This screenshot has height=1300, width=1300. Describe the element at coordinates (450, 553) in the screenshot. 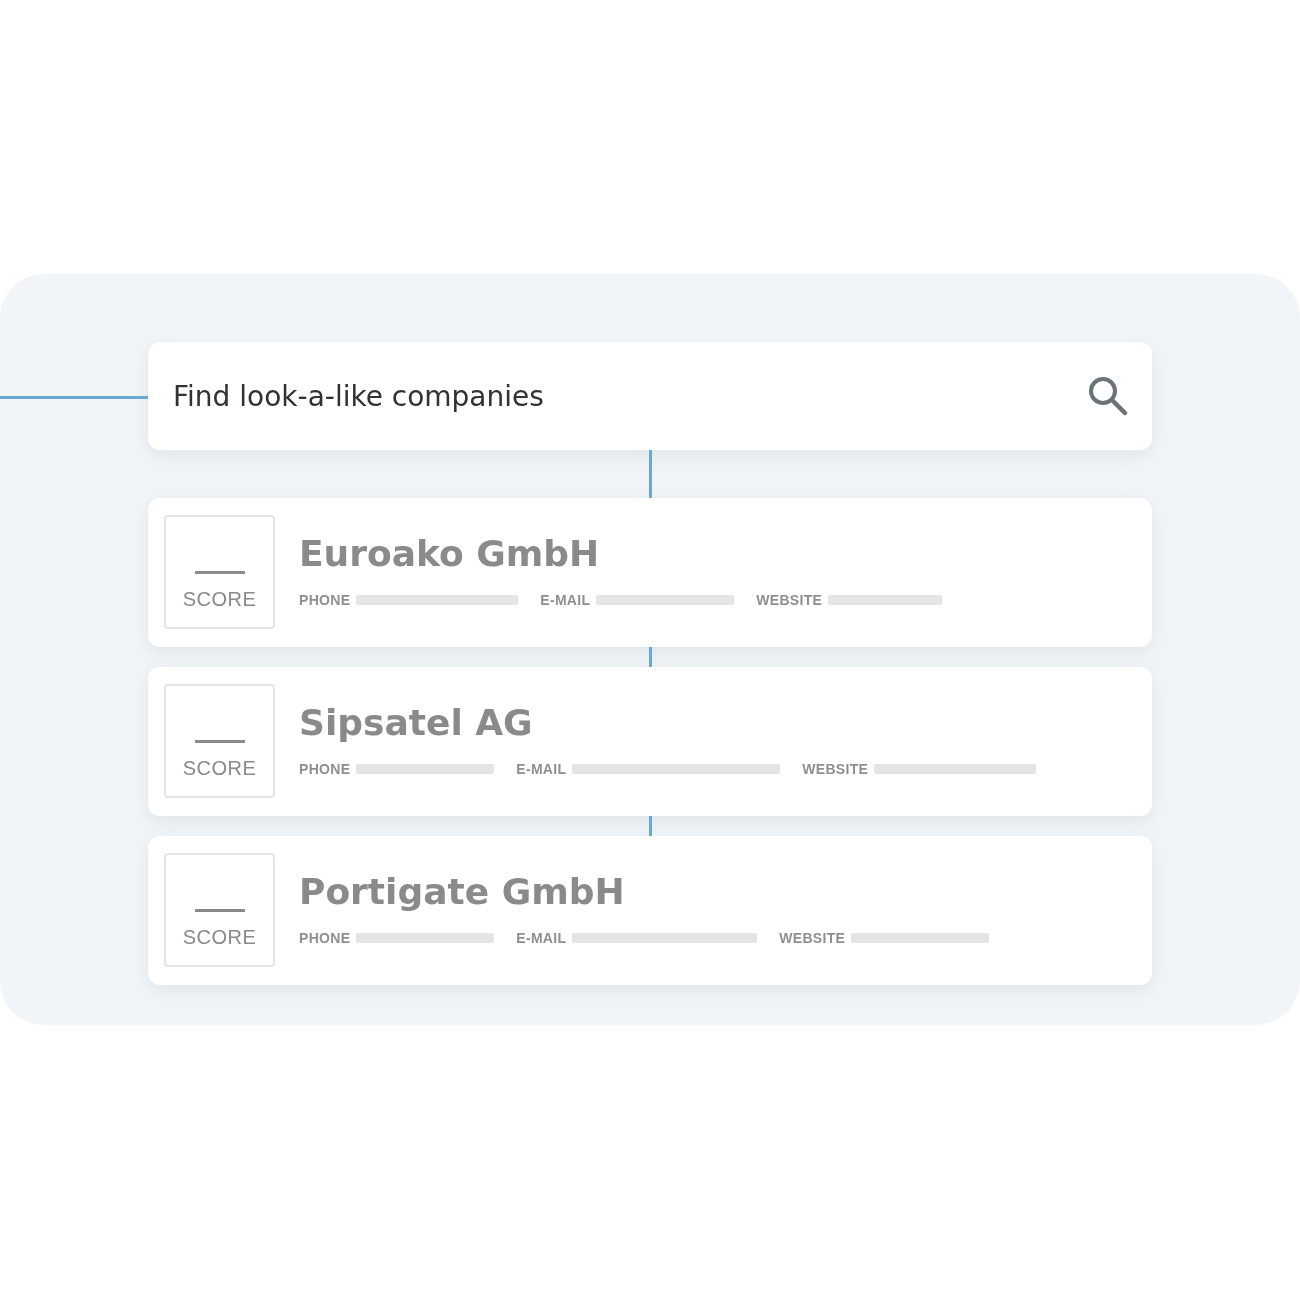

I see `company-name: Euroako GmbH` at that location.